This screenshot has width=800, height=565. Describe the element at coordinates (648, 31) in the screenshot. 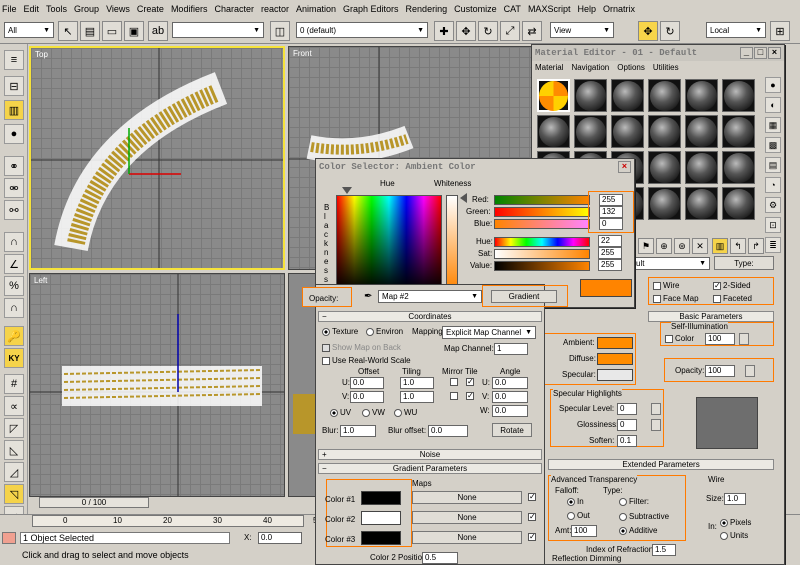

I see `move-active-icon: ✥` at that location.